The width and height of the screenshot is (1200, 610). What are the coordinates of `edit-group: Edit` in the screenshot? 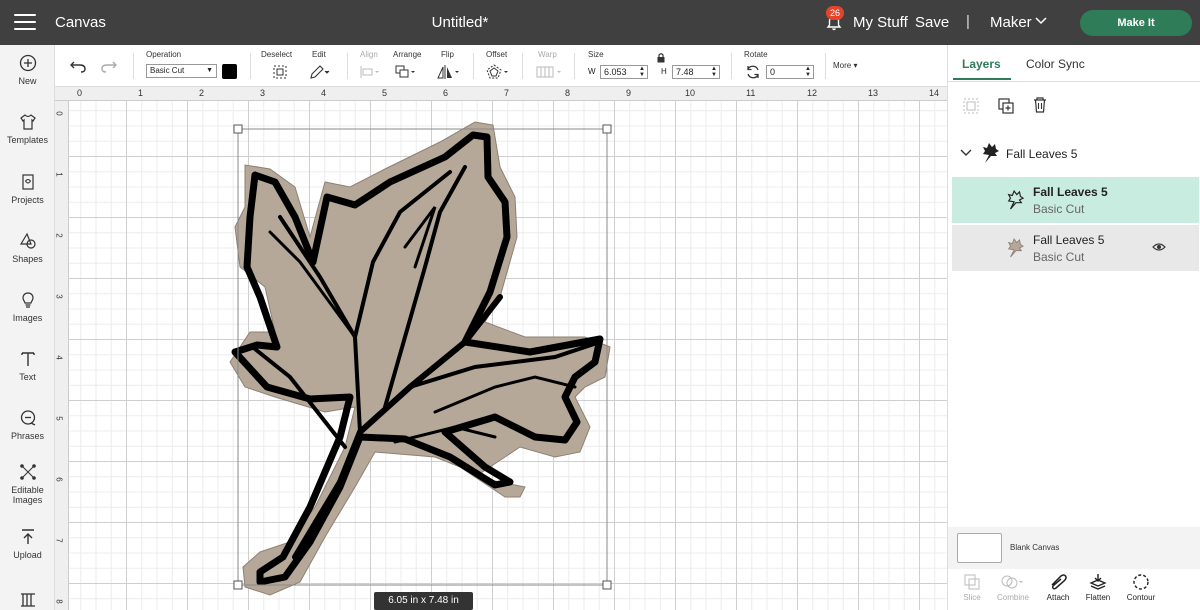 It's located at (319, 54).